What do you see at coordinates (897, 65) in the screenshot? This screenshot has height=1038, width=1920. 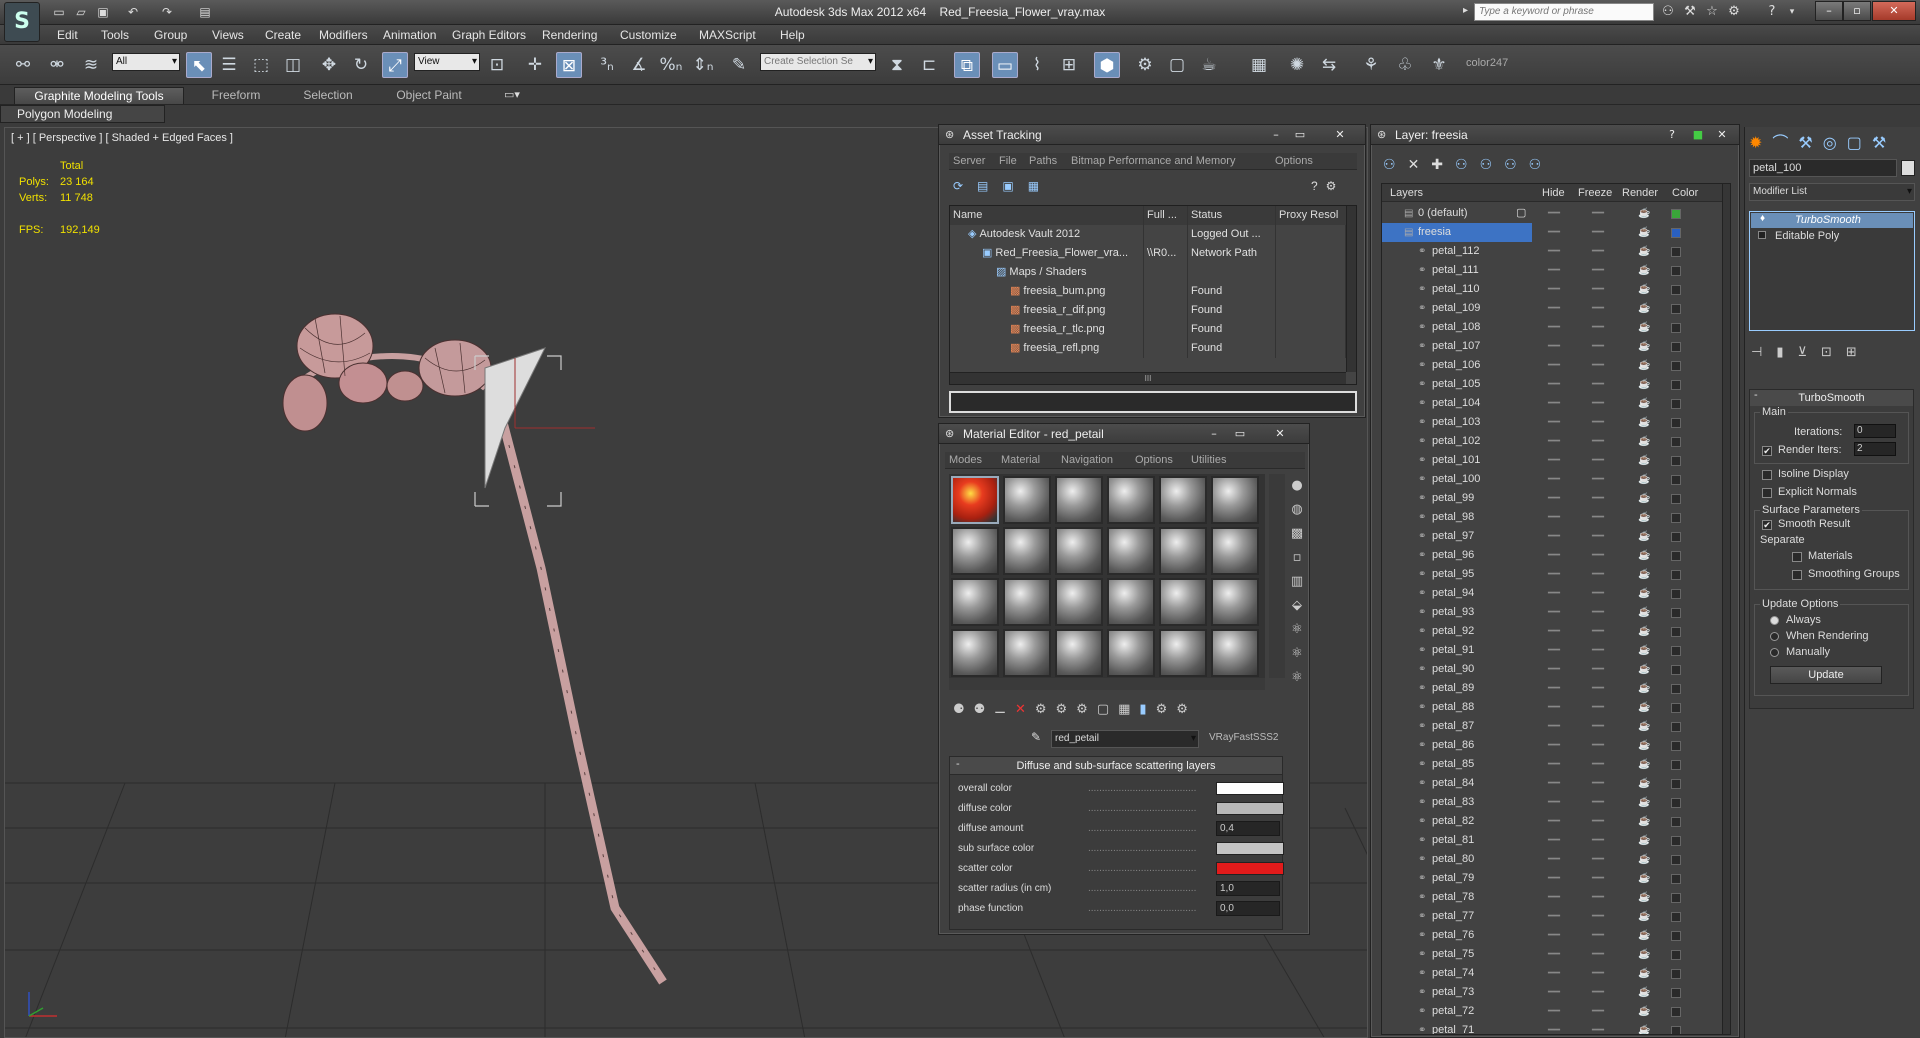 I see `mirror-icon: ⧗` at bounding box center [897, 65].